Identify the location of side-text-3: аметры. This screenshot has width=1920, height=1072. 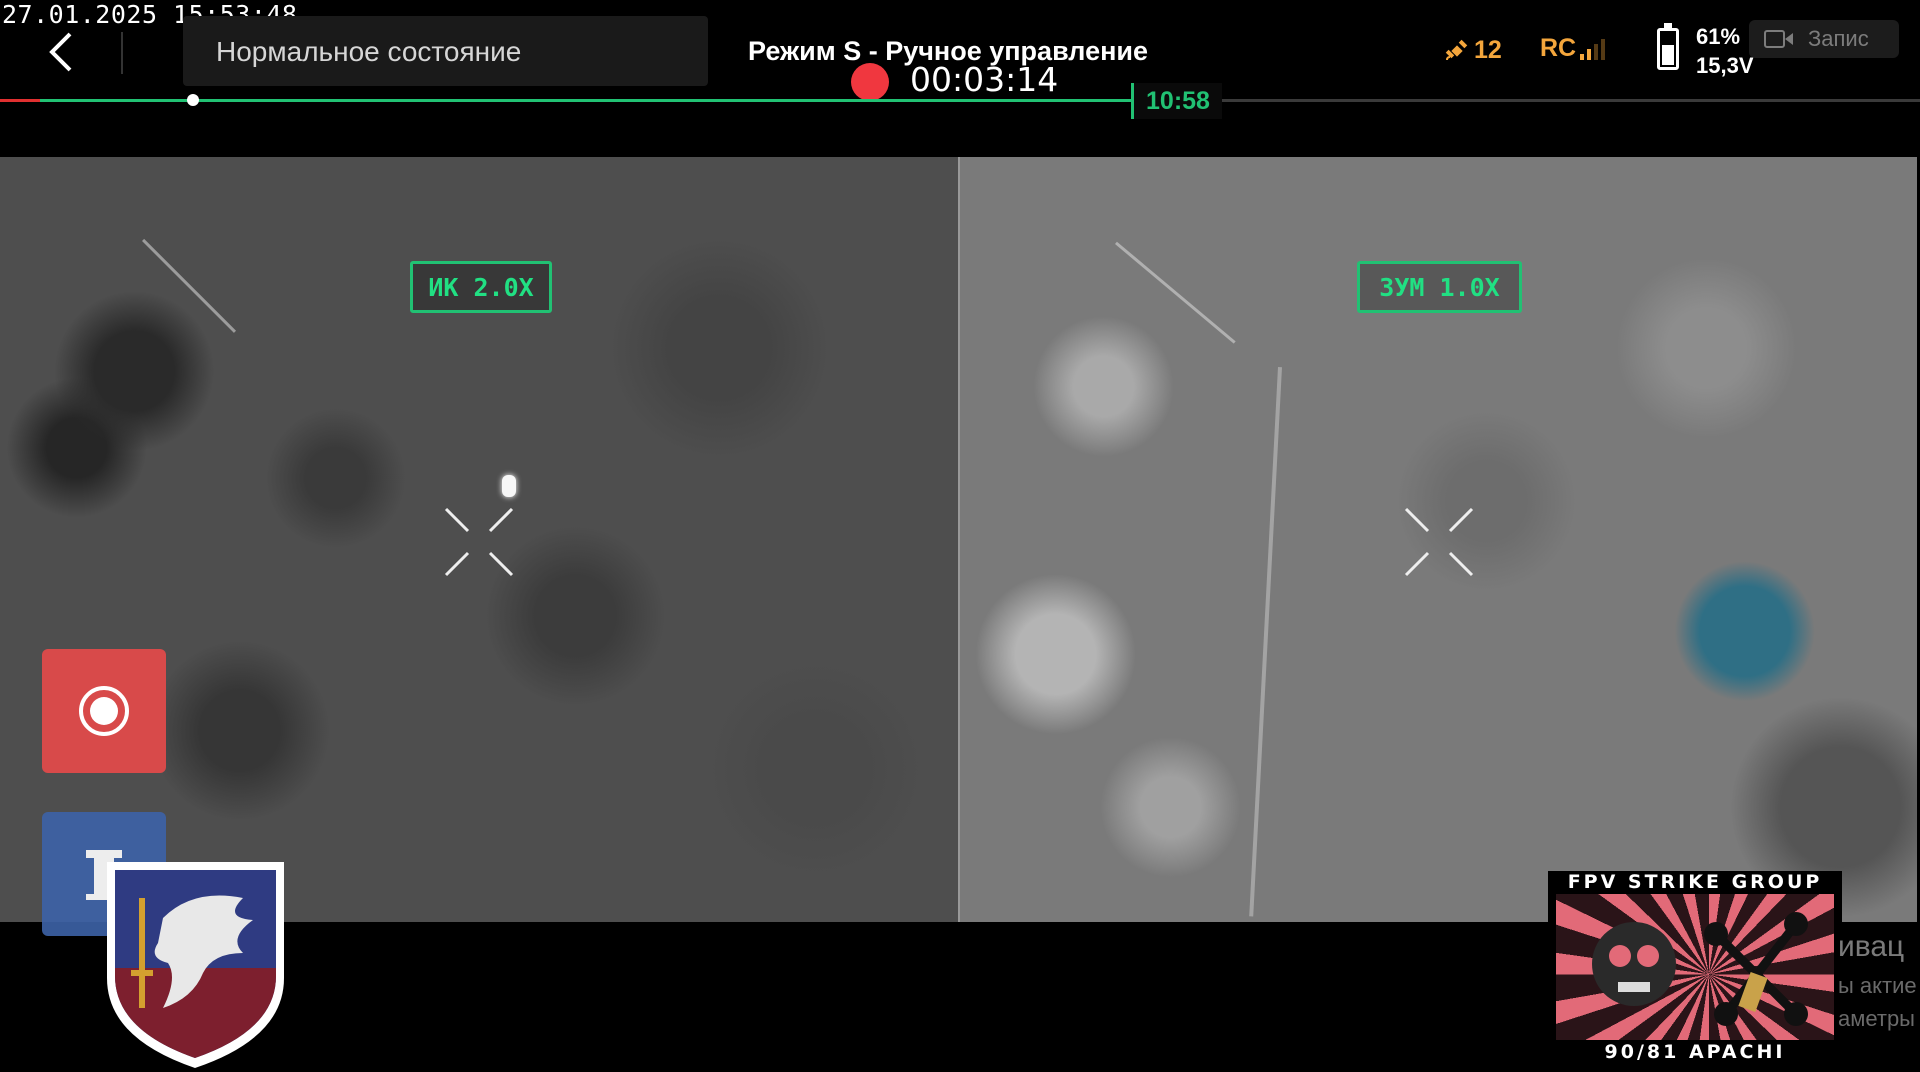
(1876, 1018).